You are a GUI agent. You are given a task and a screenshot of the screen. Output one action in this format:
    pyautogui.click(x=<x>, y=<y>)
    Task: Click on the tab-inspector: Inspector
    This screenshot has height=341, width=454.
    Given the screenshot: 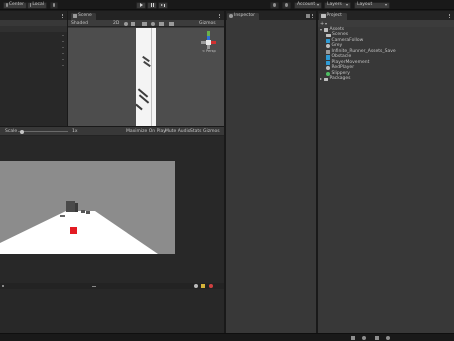 What is the action you would take?
    pyautogui.click(x=243, y=16)
    